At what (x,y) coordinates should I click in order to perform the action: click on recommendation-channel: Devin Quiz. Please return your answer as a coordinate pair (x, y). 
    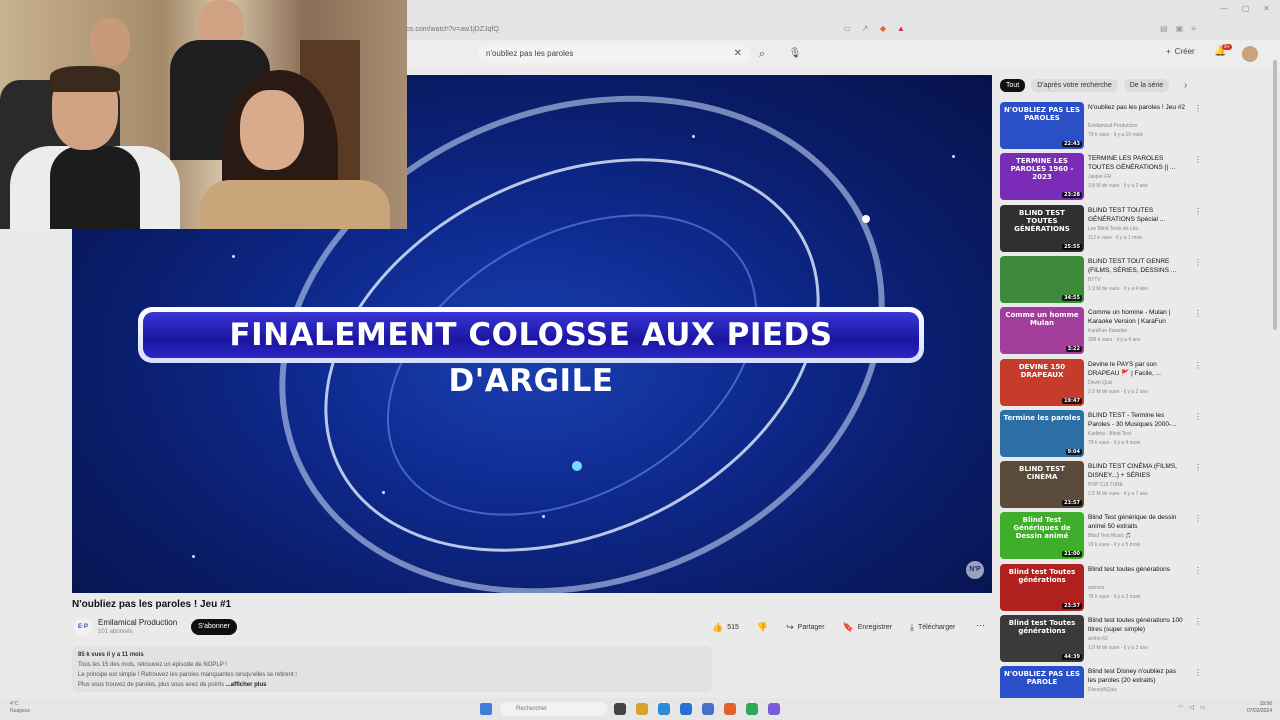
    Looking at the image, I should click on (1100, 383).